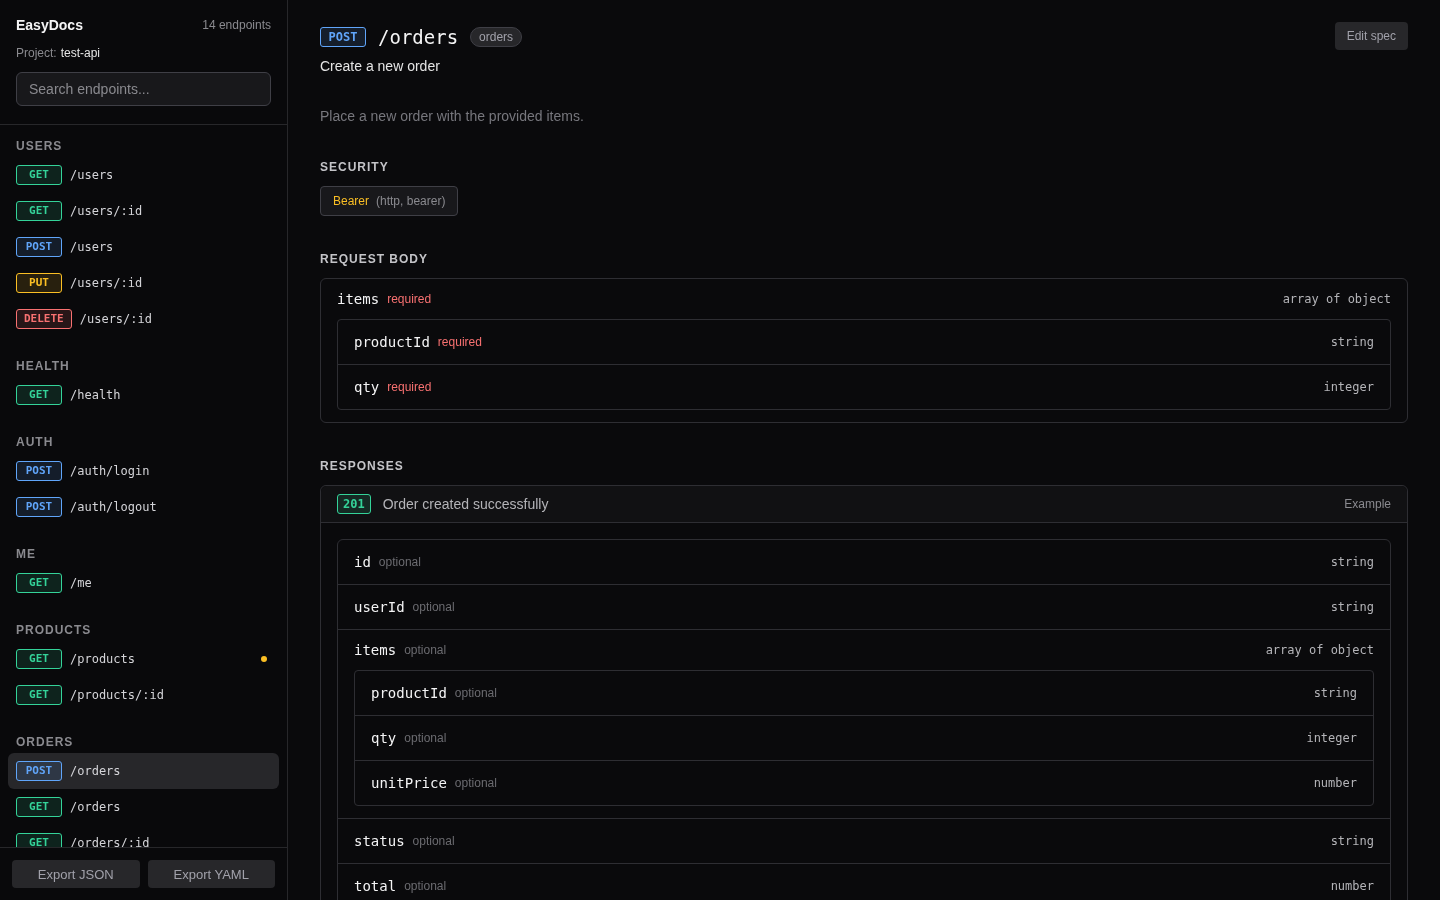  I want to click on tag-chip: orders, so click(496, 37).